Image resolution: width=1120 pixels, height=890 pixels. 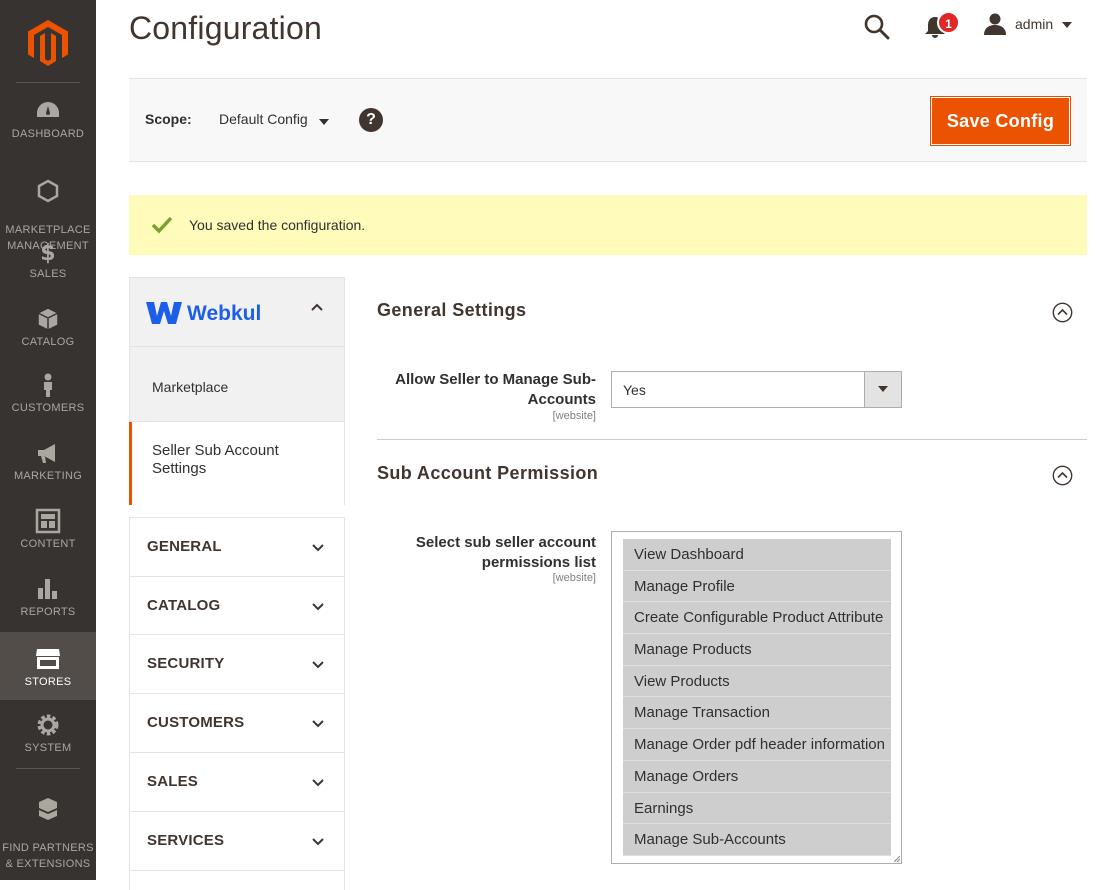 What do you see at coordinates (237, 781) in the screenshot?
I see `tab-group-sales: SALES` at bounding box center [237, 781].